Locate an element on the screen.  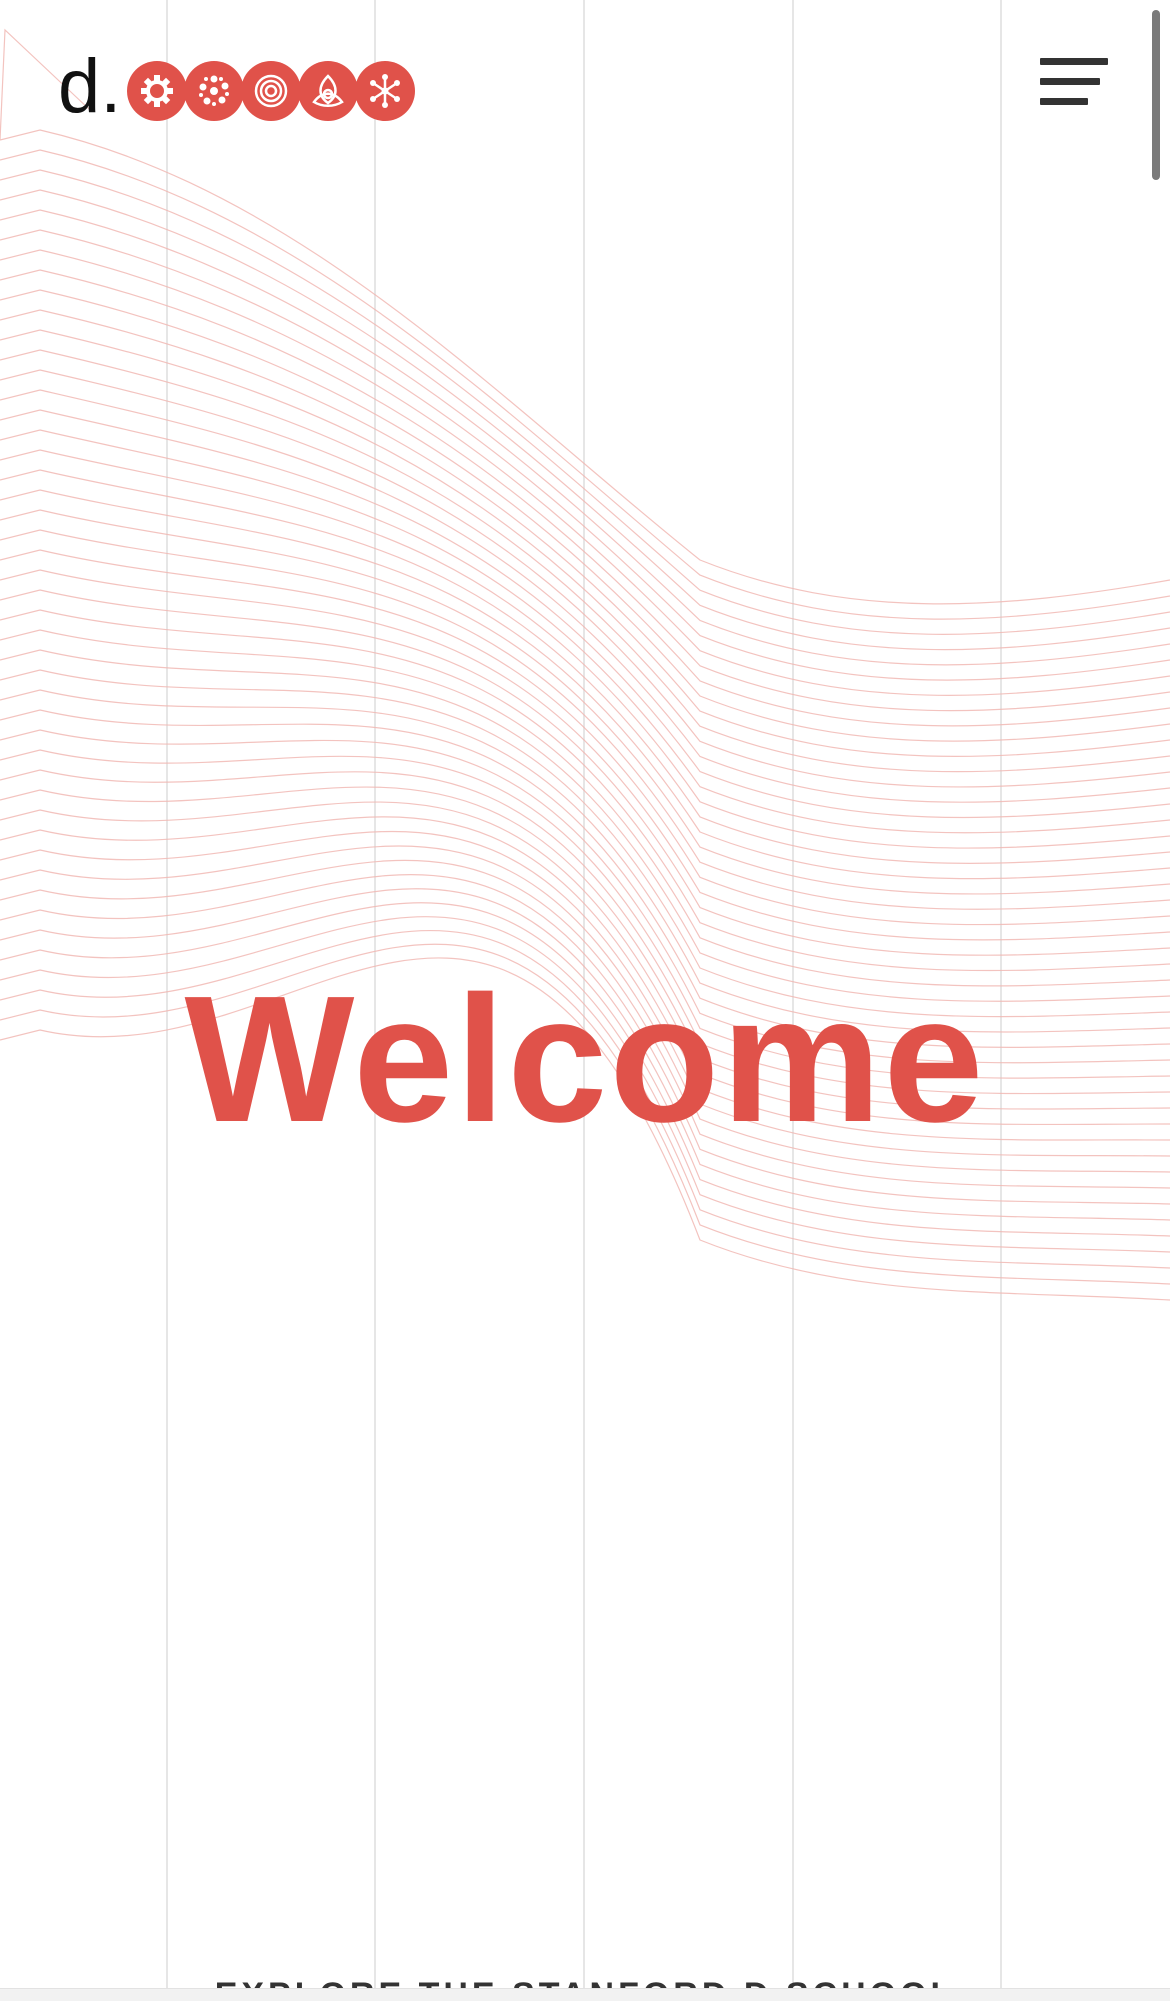
target-icon is located at coordinates (271, 91).